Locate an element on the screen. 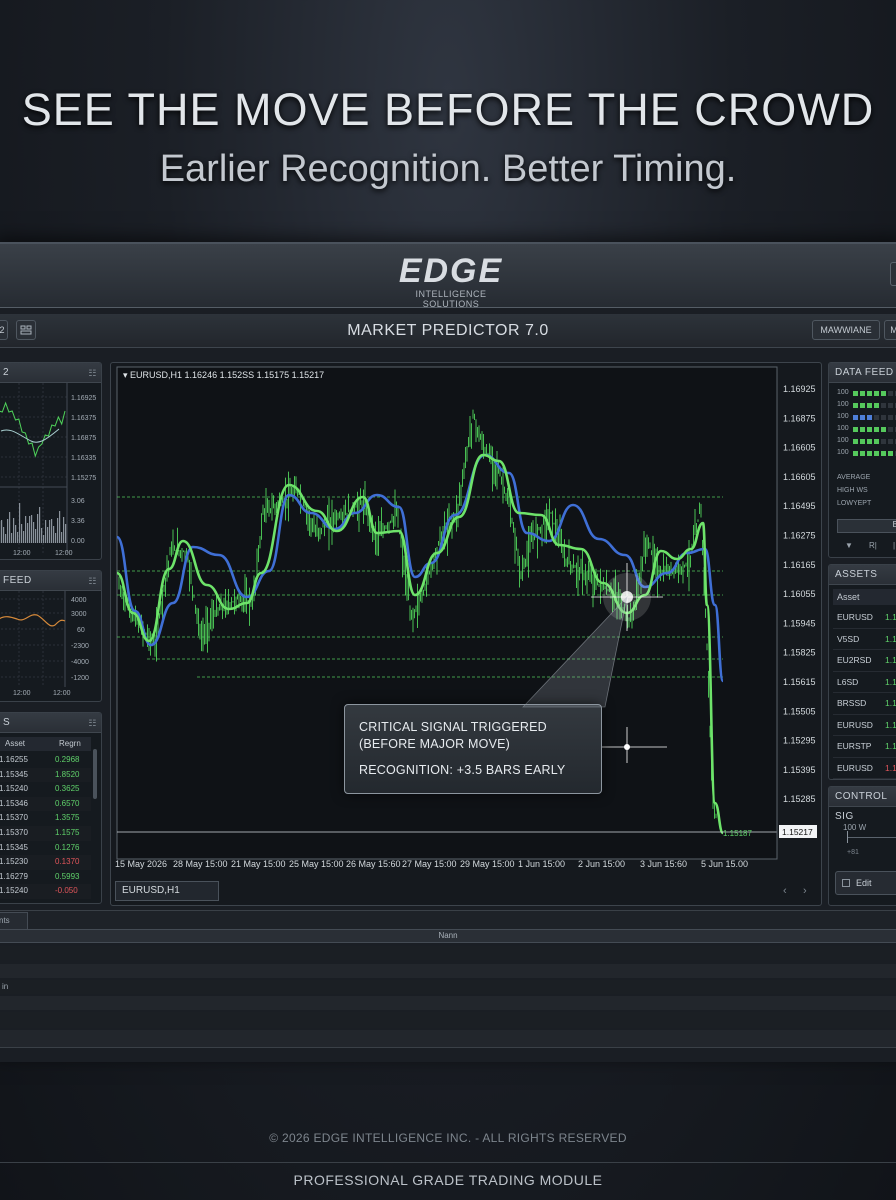 Image resolution: width=896 pixels, height=1200 pixels. window-control-button is located at coordinates (893, 274).